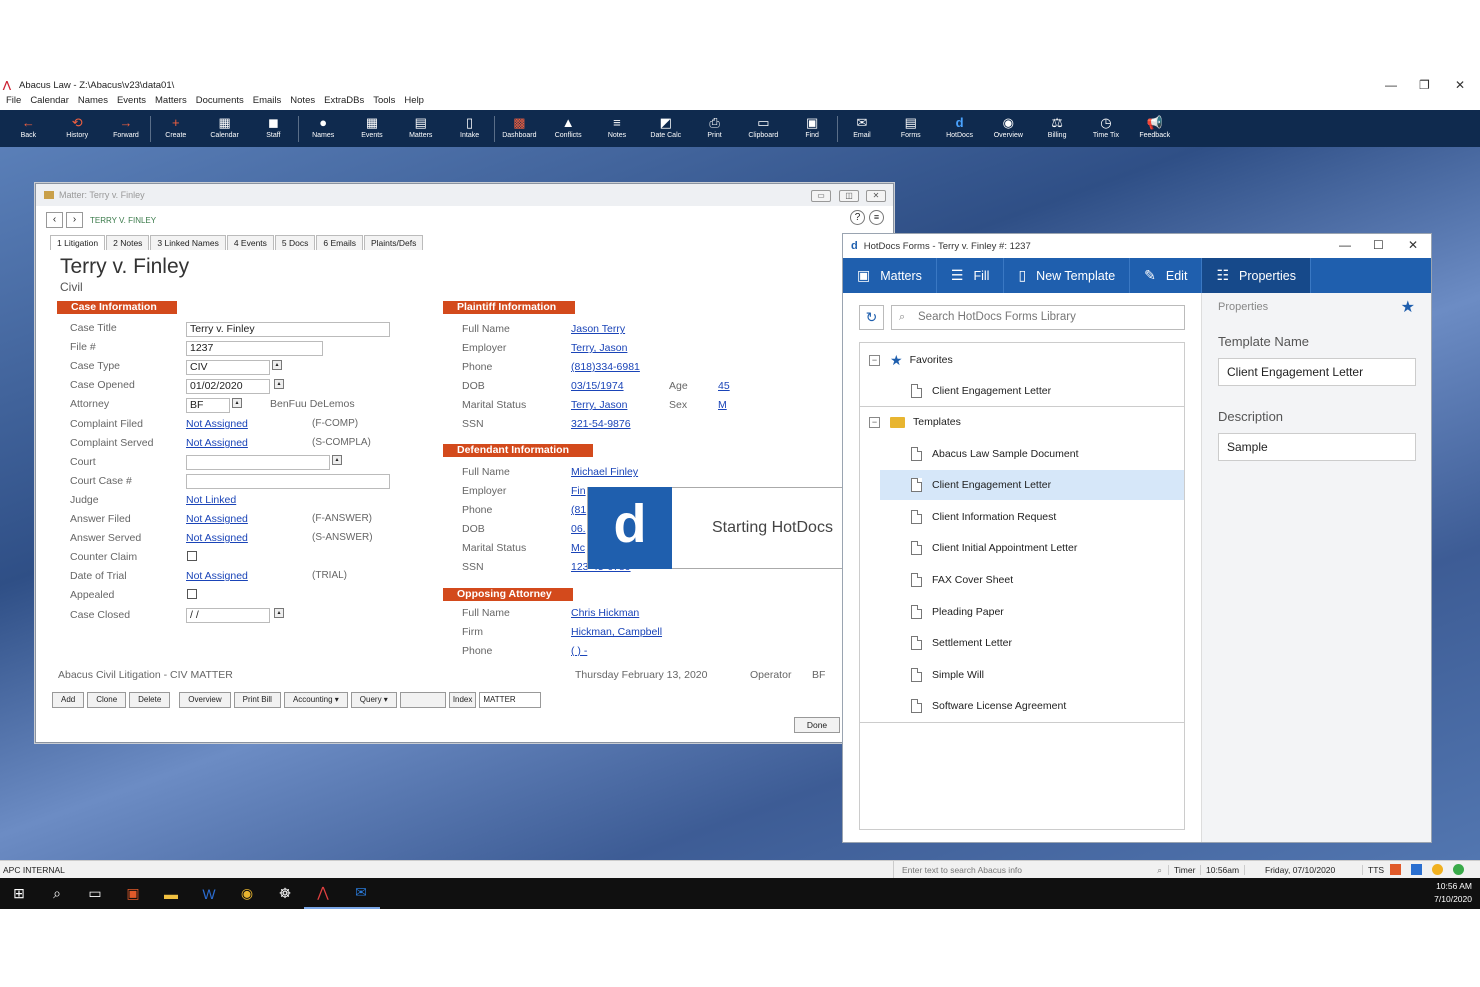 This screenshot has width=1480, height=987. I want to click on opposing-firm-link: Hickman, Campbell, so click(616, 632).